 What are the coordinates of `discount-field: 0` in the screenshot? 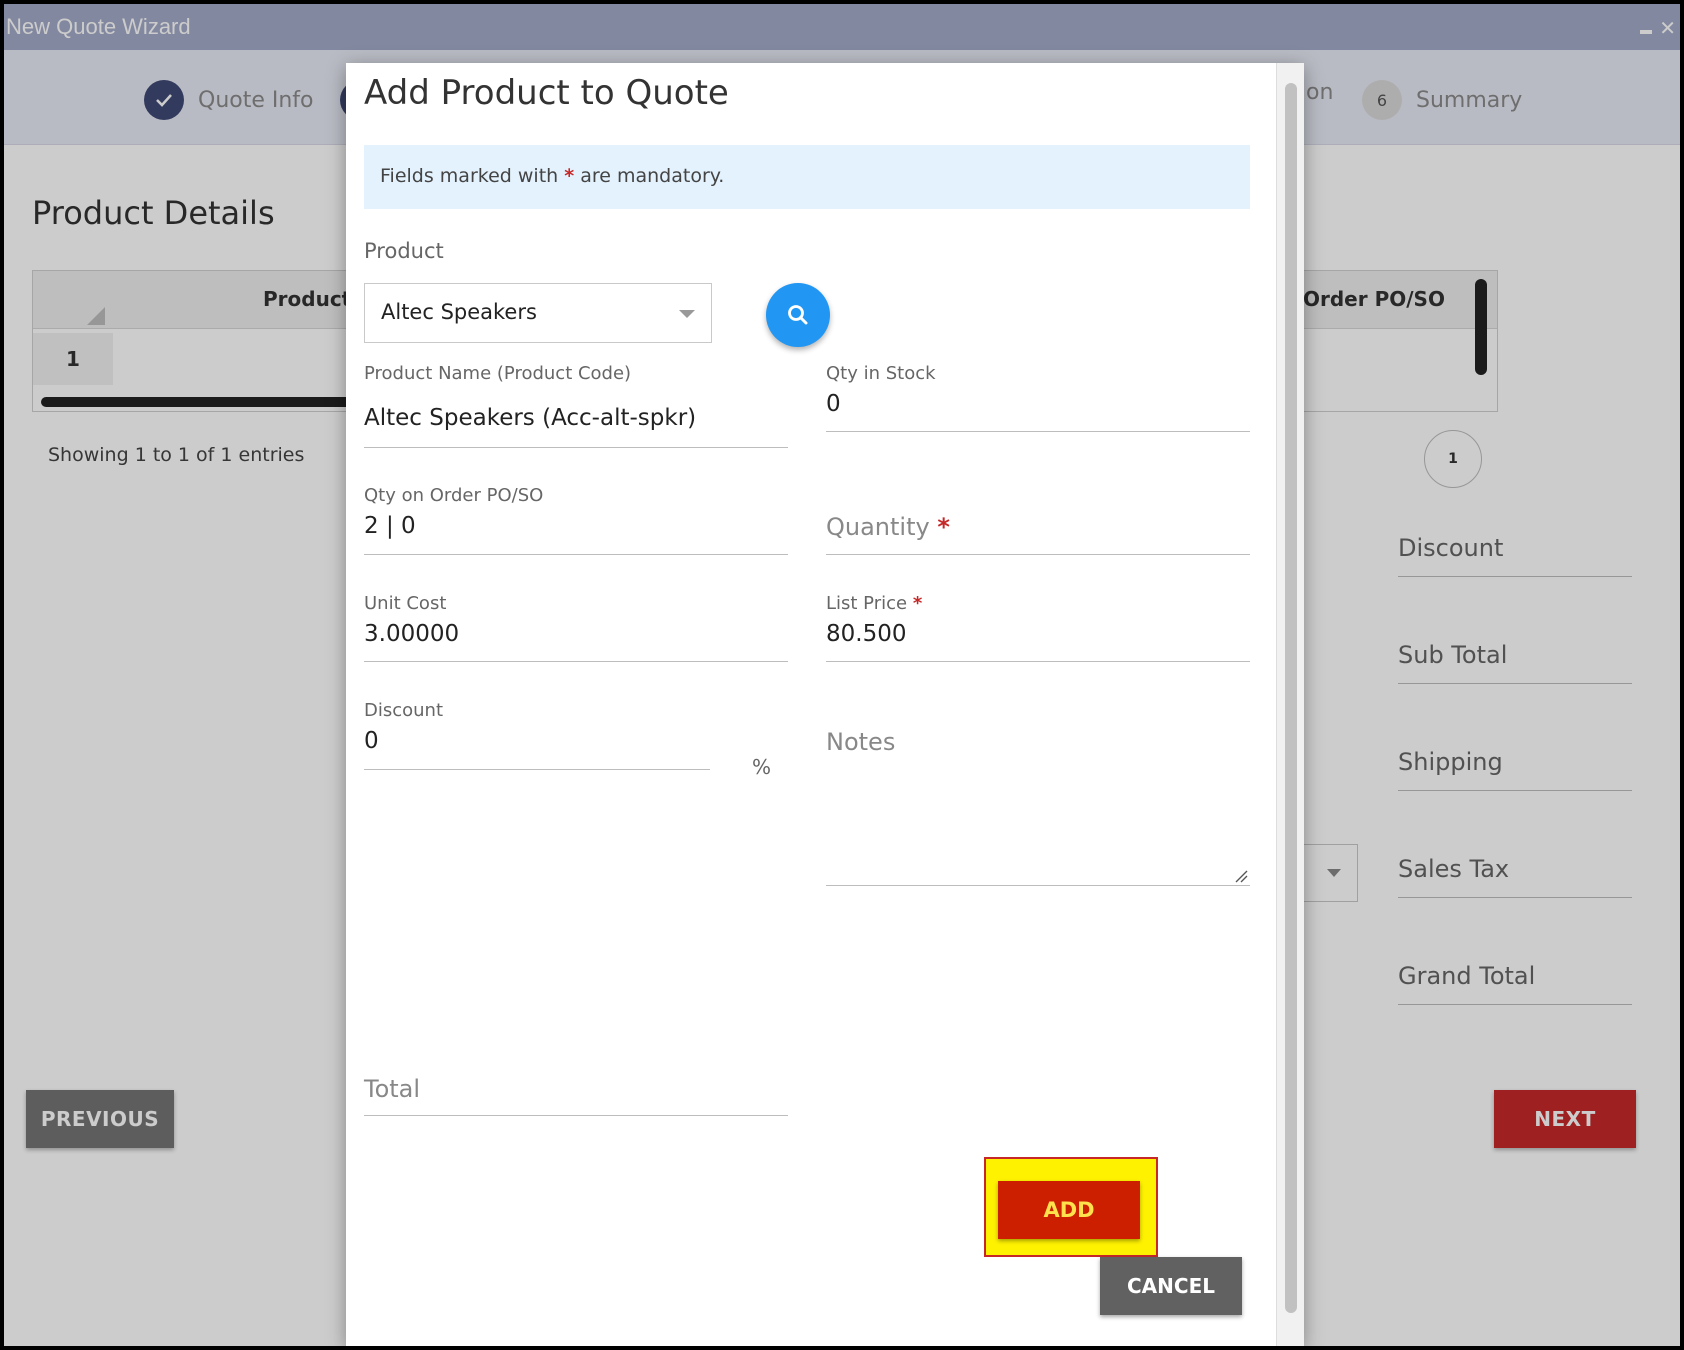 It's located at (371, 741).